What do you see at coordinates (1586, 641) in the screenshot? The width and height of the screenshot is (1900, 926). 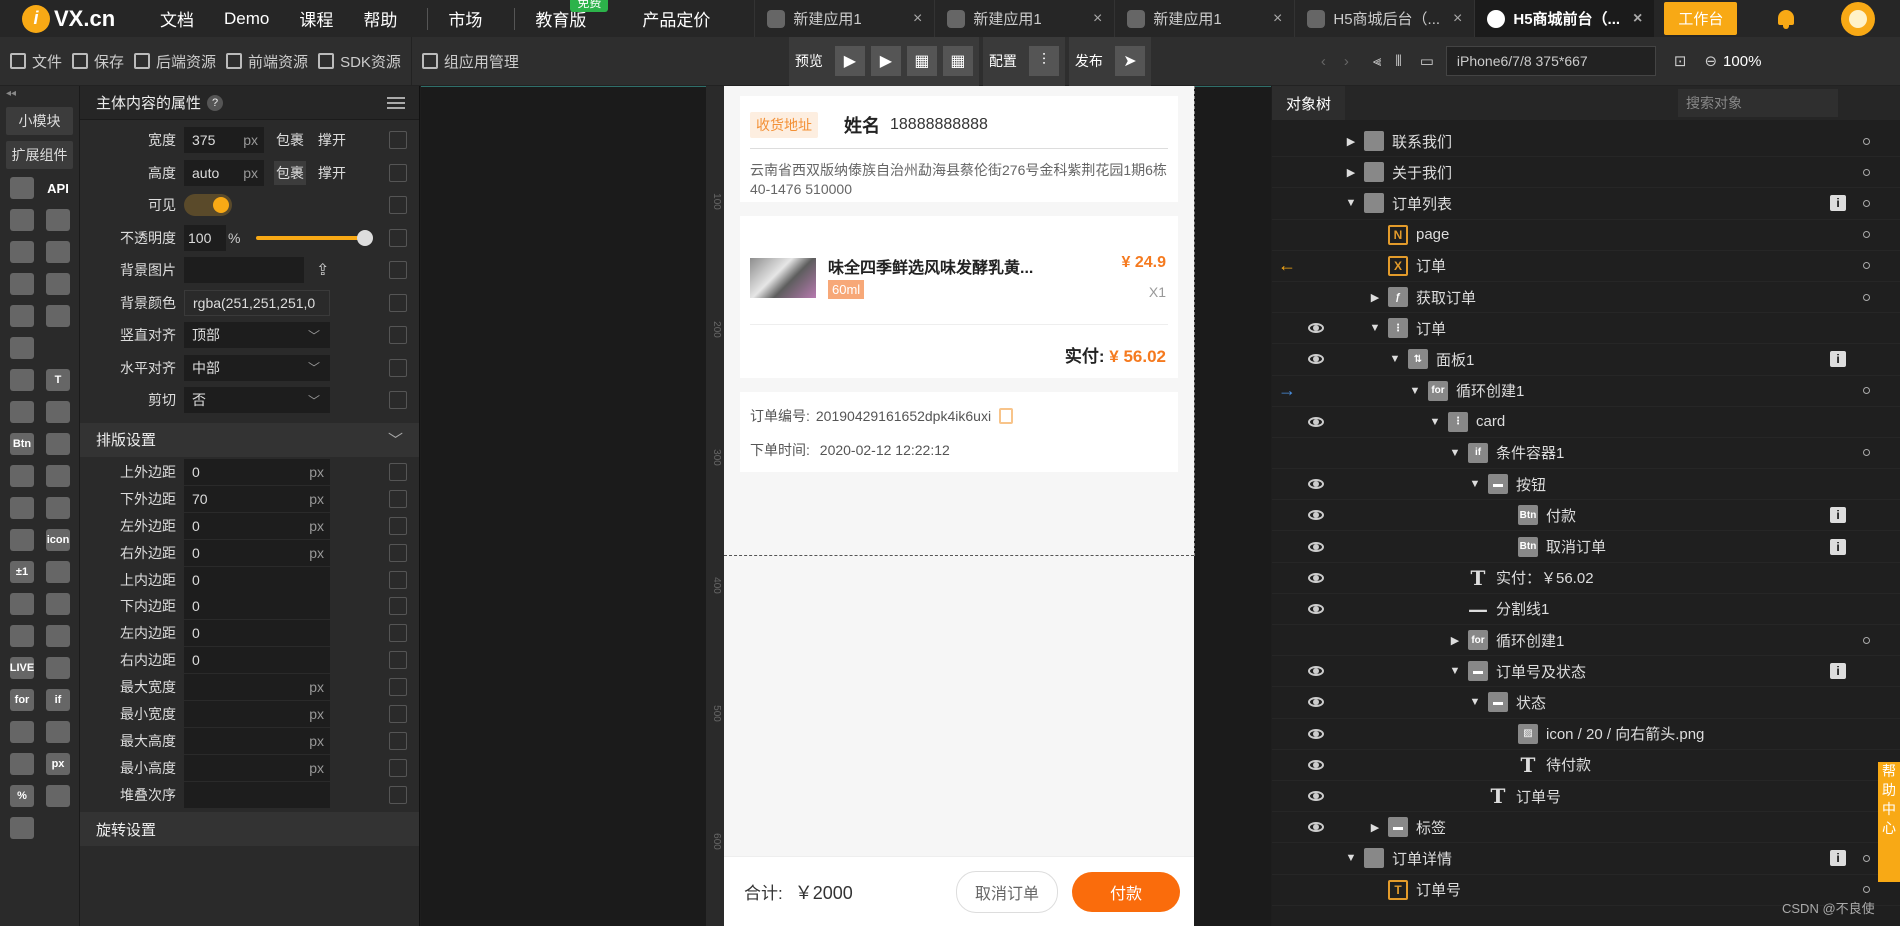 I see `tree-node: ▶ for 循环创建1` at bounding box center [1586, 641].